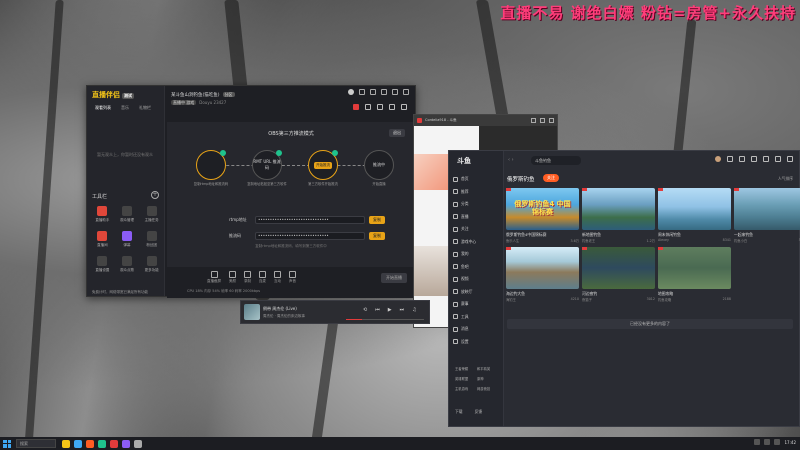 This screenshot has height=450, width=800. I want to click on nav-item: 推荐, so click(477, 192).